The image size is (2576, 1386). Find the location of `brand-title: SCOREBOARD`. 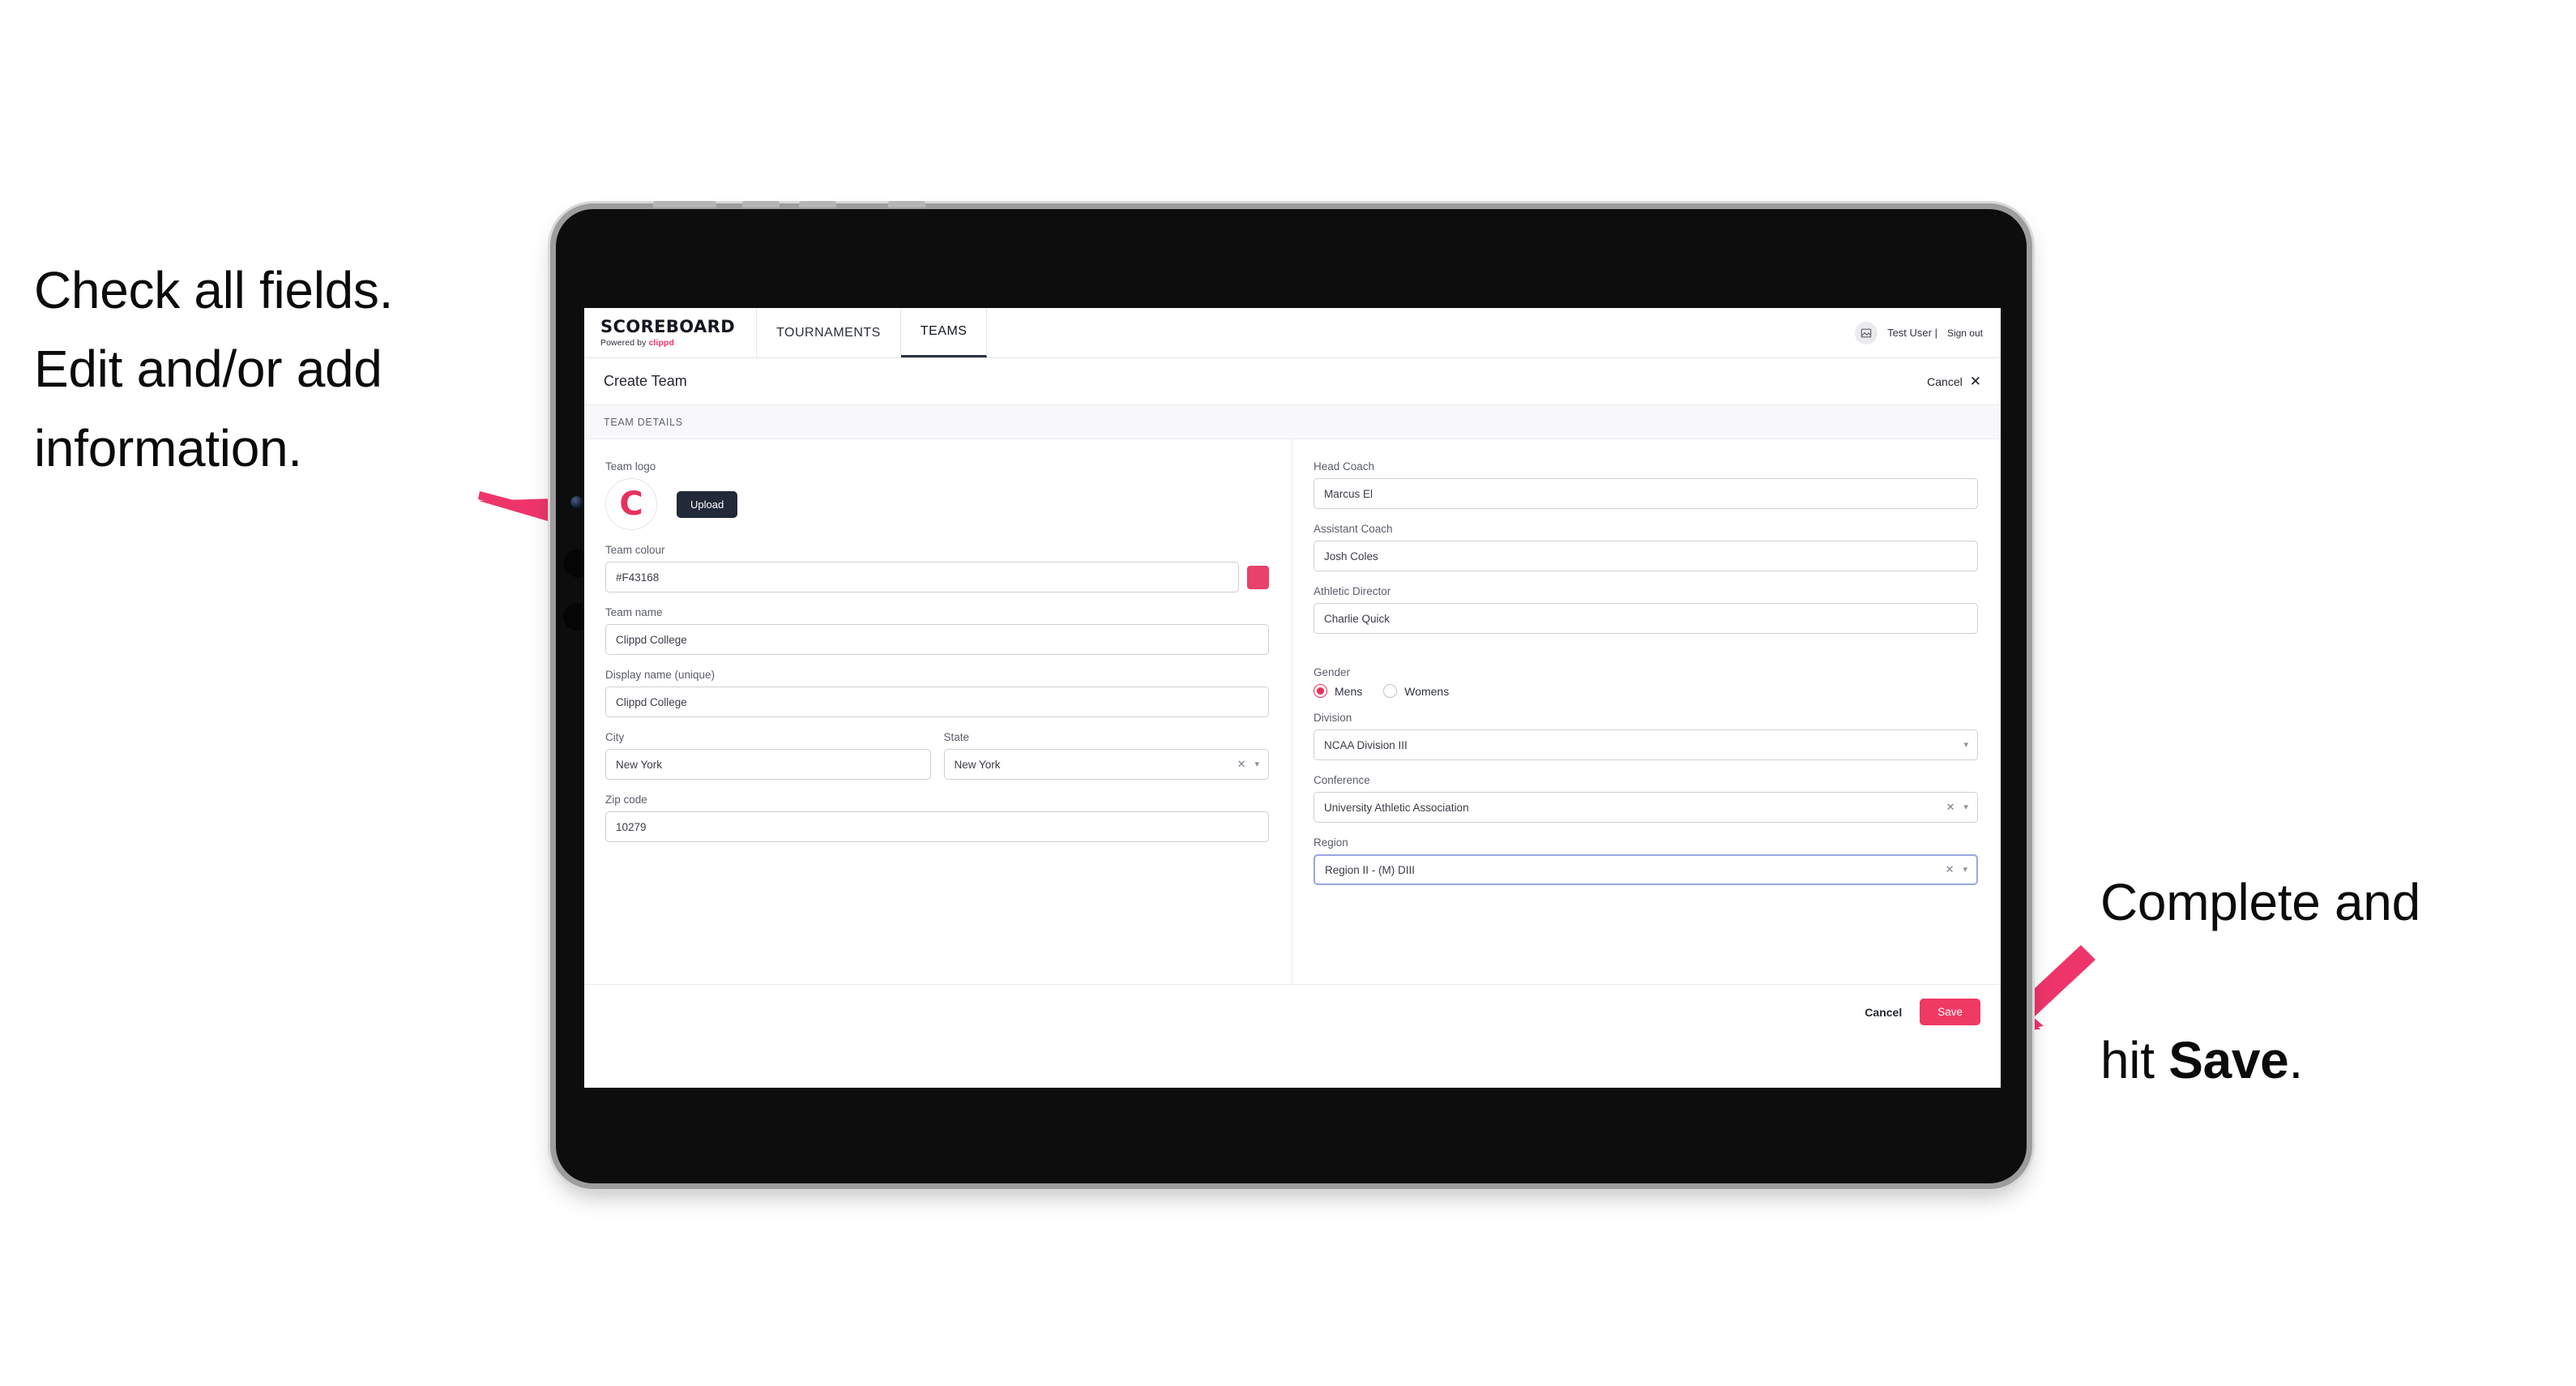

brand-title: SCOREBOARD is located at coordinates (668, 326).